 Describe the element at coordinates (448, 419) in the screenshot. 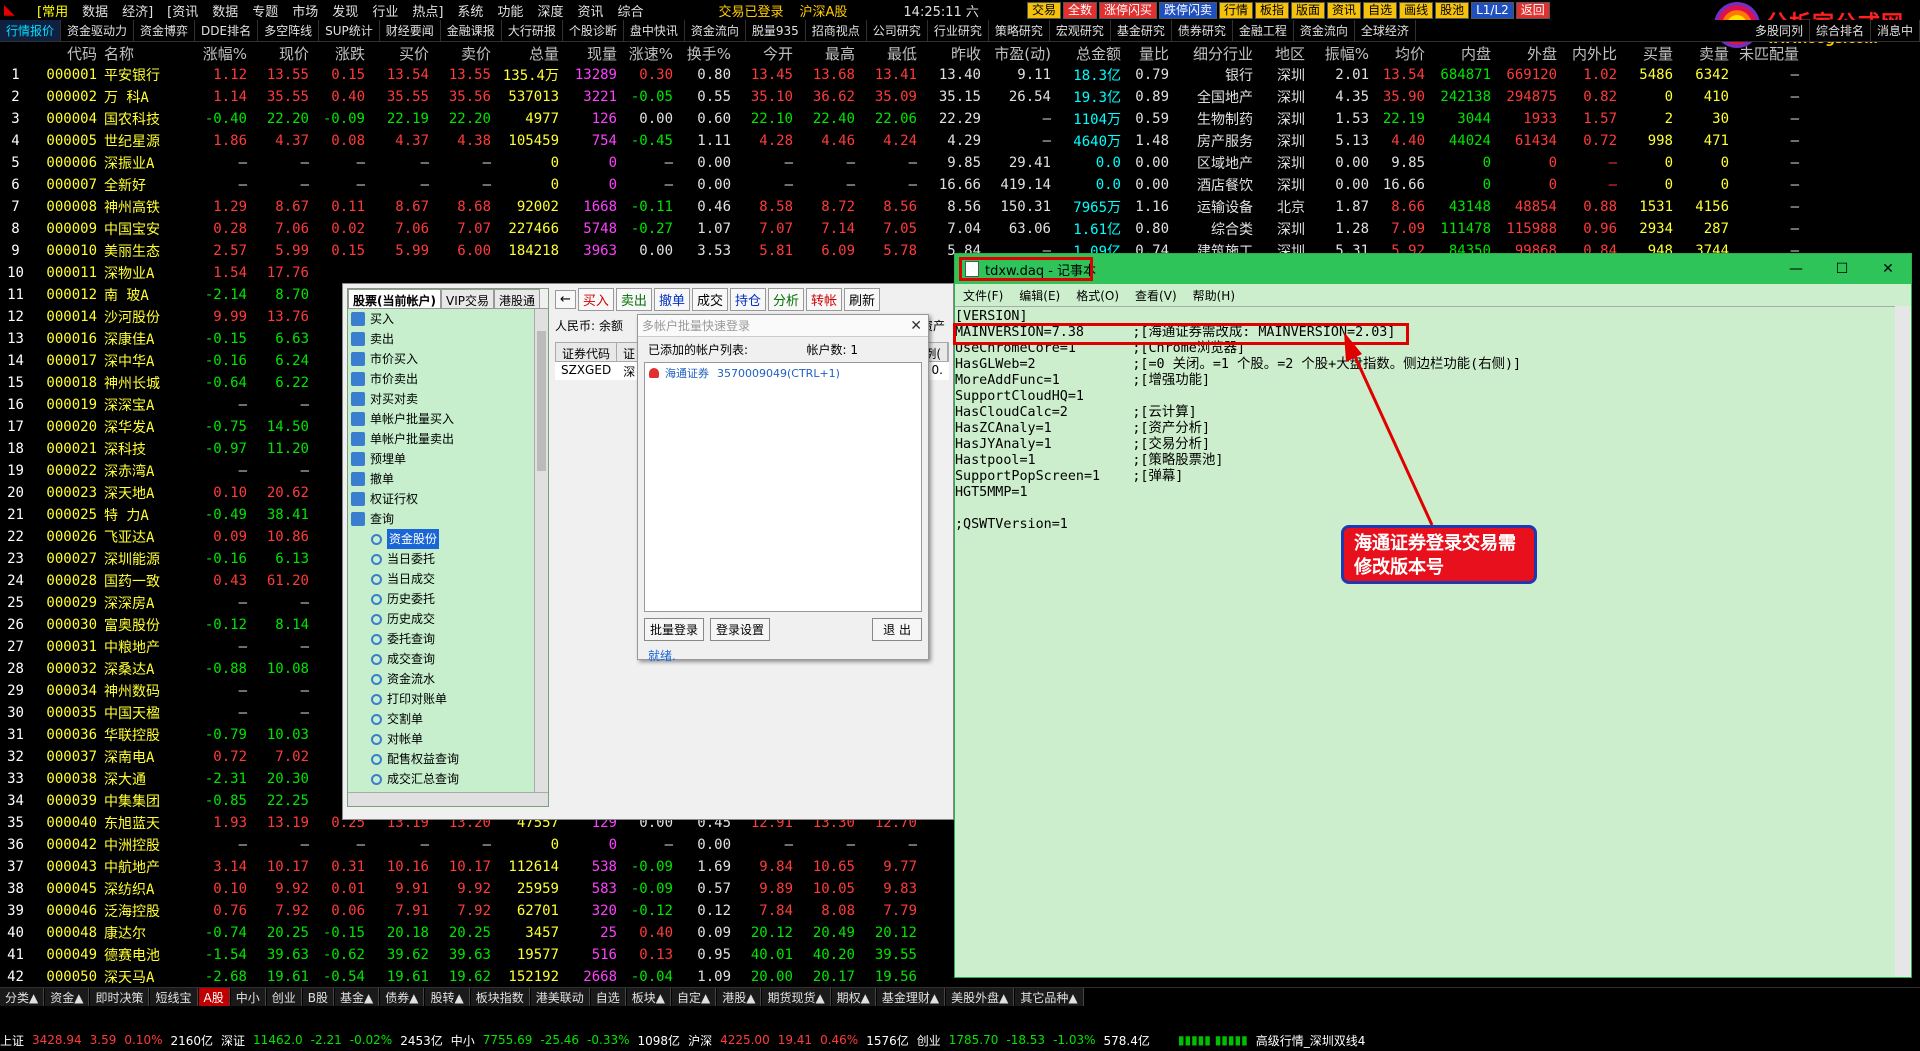

I see `tree-item: 单帐户批量买入` at that location.